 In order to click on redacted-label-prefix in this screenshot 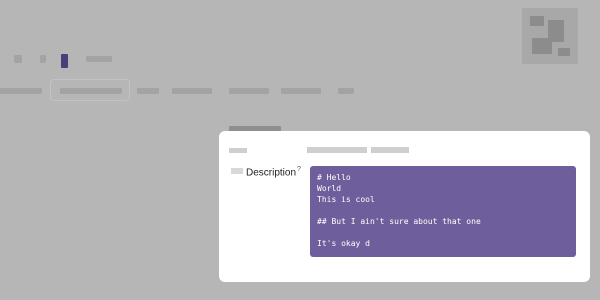, I will do `click(237, 171)`.